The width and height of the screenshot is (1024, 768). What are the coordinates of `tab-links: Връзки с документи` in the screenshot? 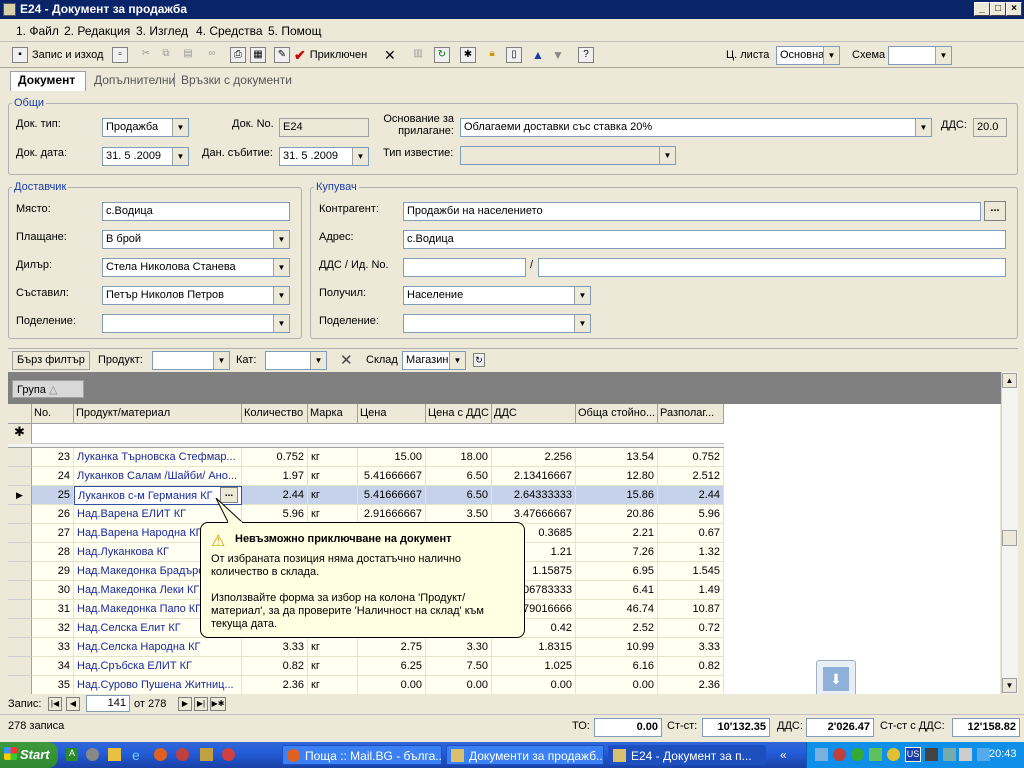 It's located at (233, 80).